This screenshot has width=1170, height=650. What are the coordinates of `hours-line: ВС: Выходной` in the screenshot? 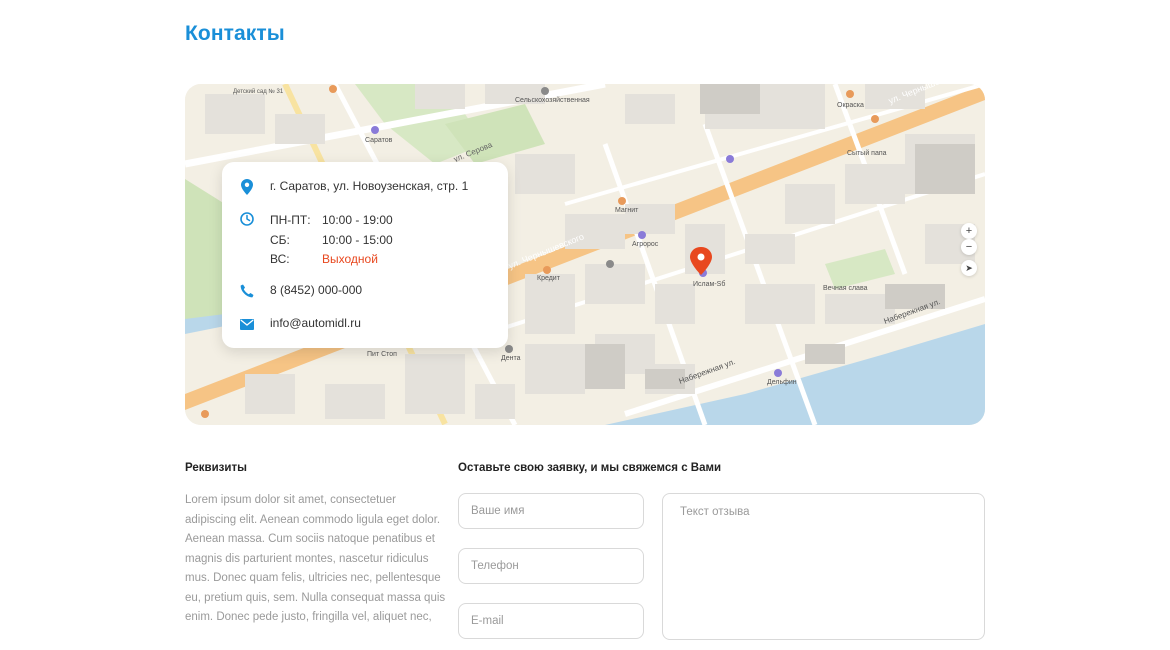 It's located at (331, 260).